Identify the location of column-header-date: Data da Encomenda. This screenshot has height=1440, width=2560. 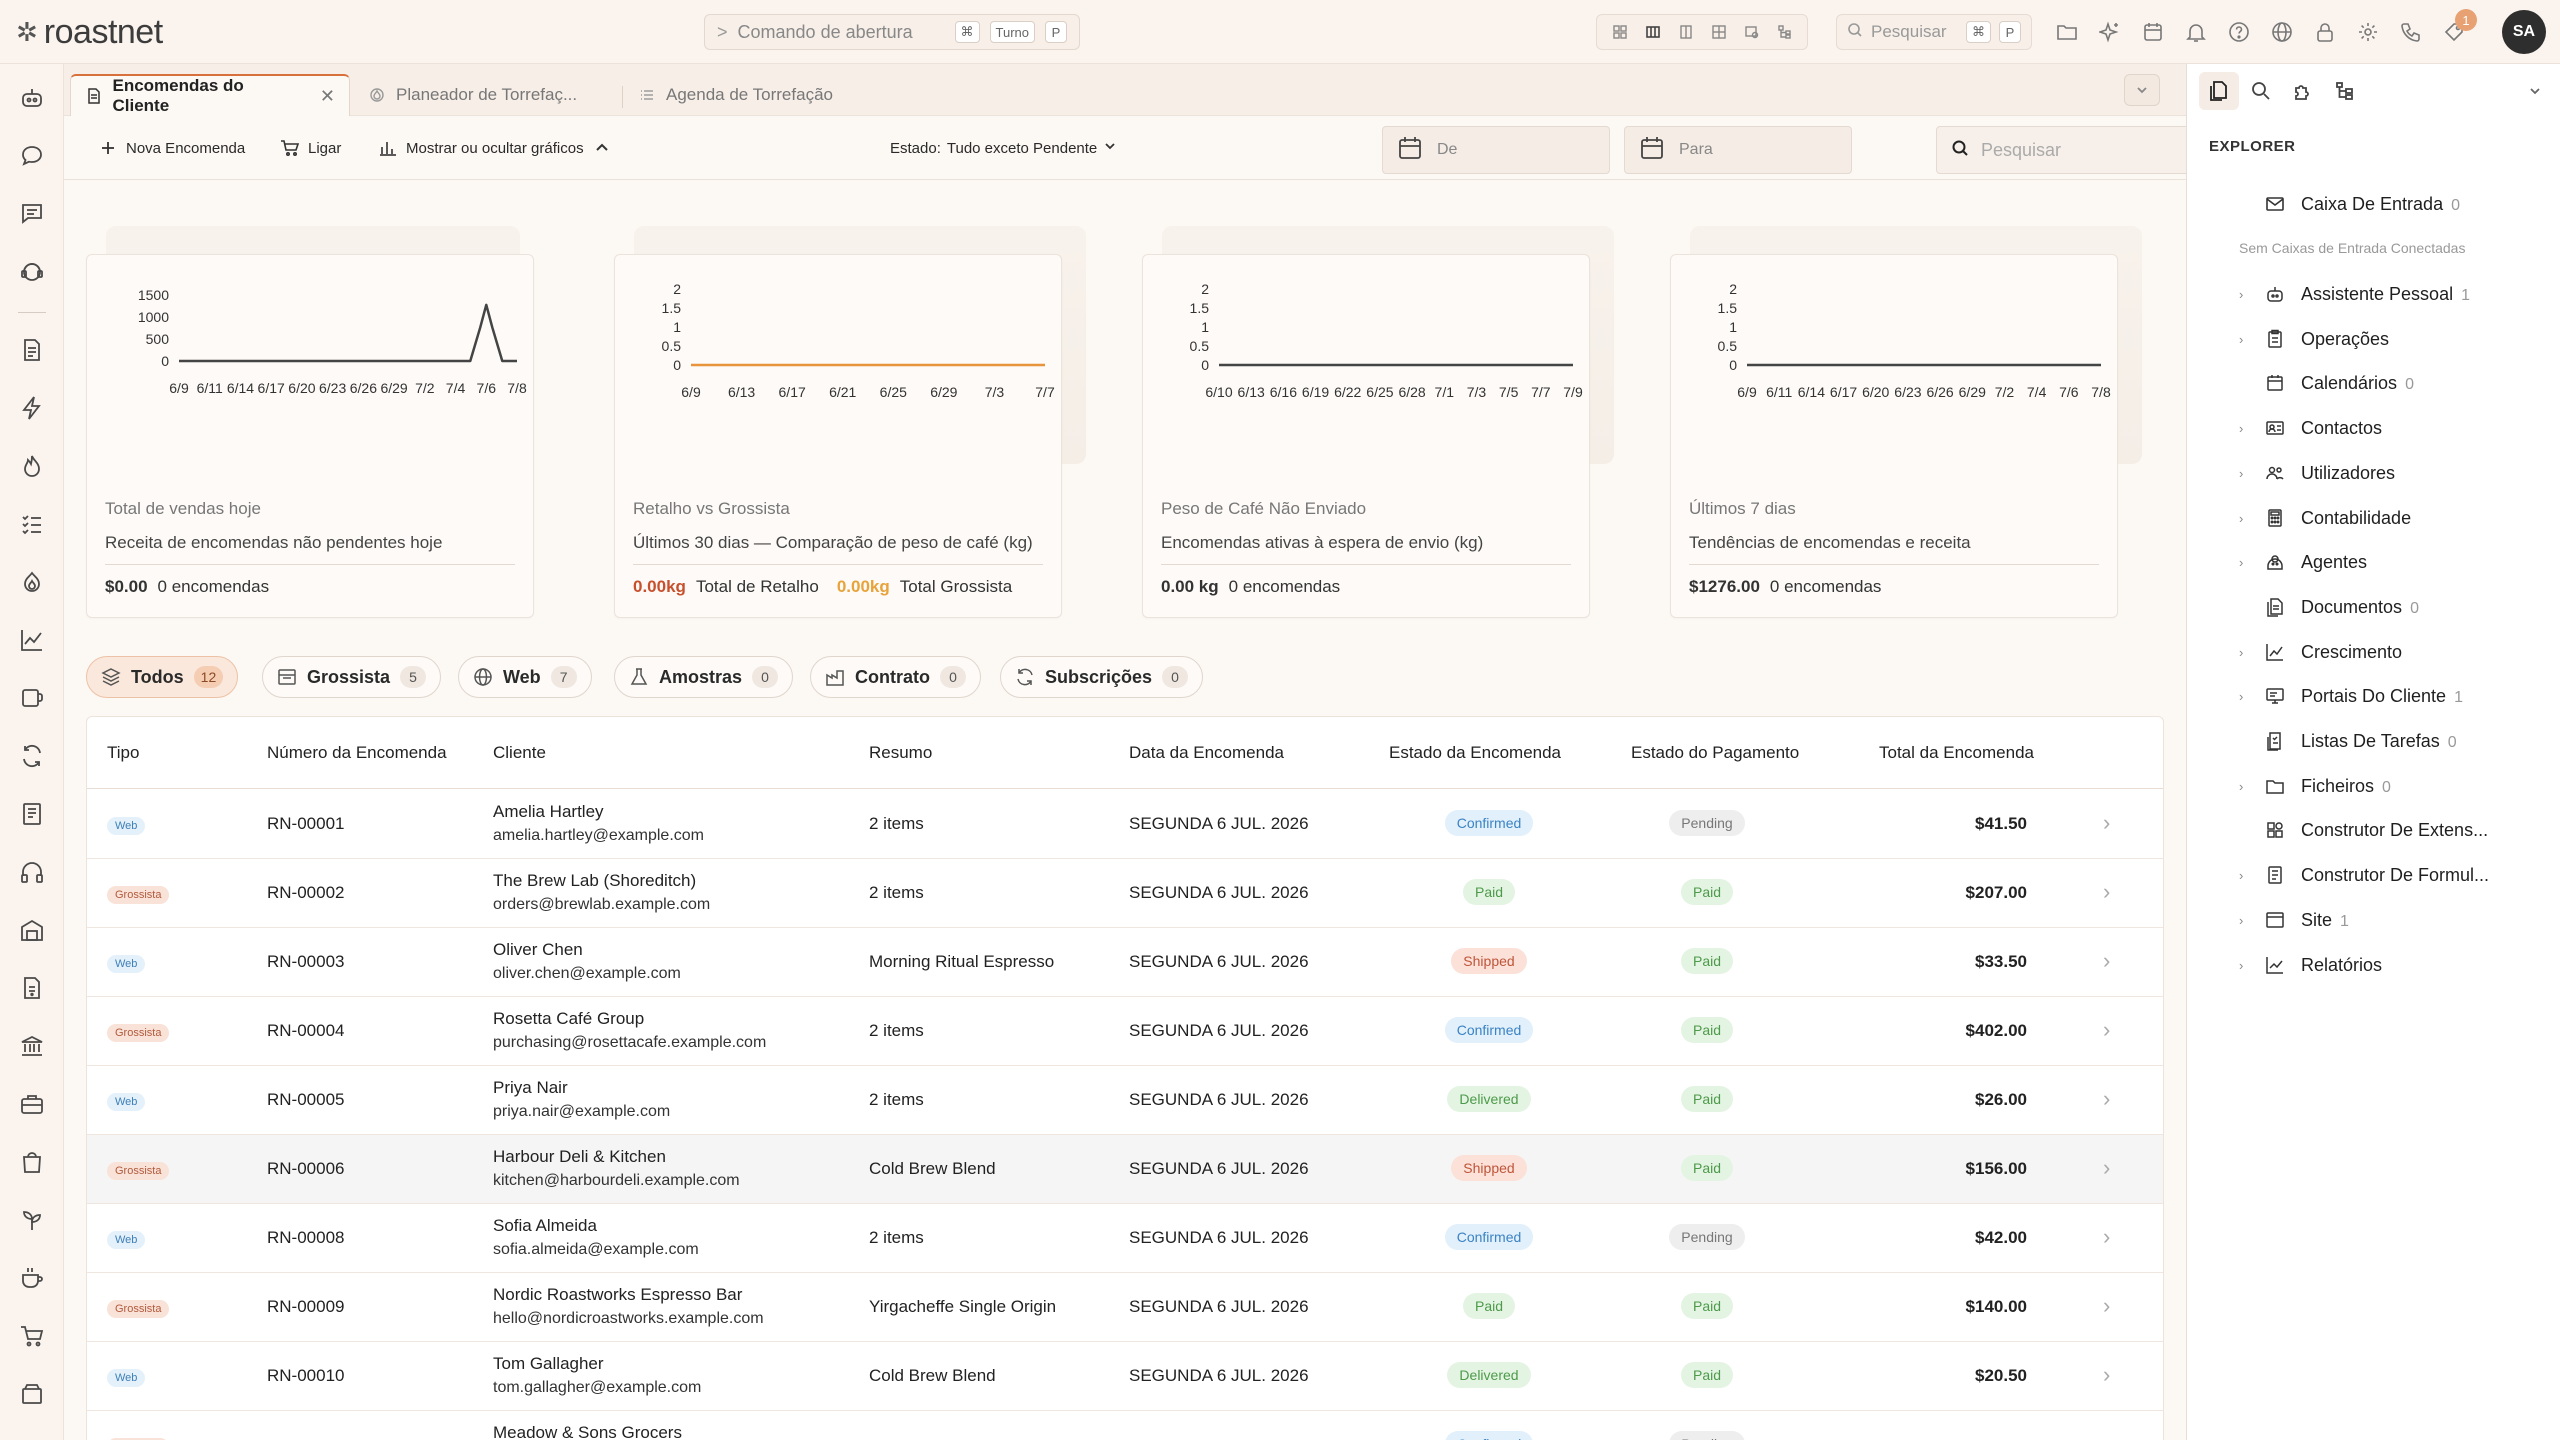
(1206, 753).